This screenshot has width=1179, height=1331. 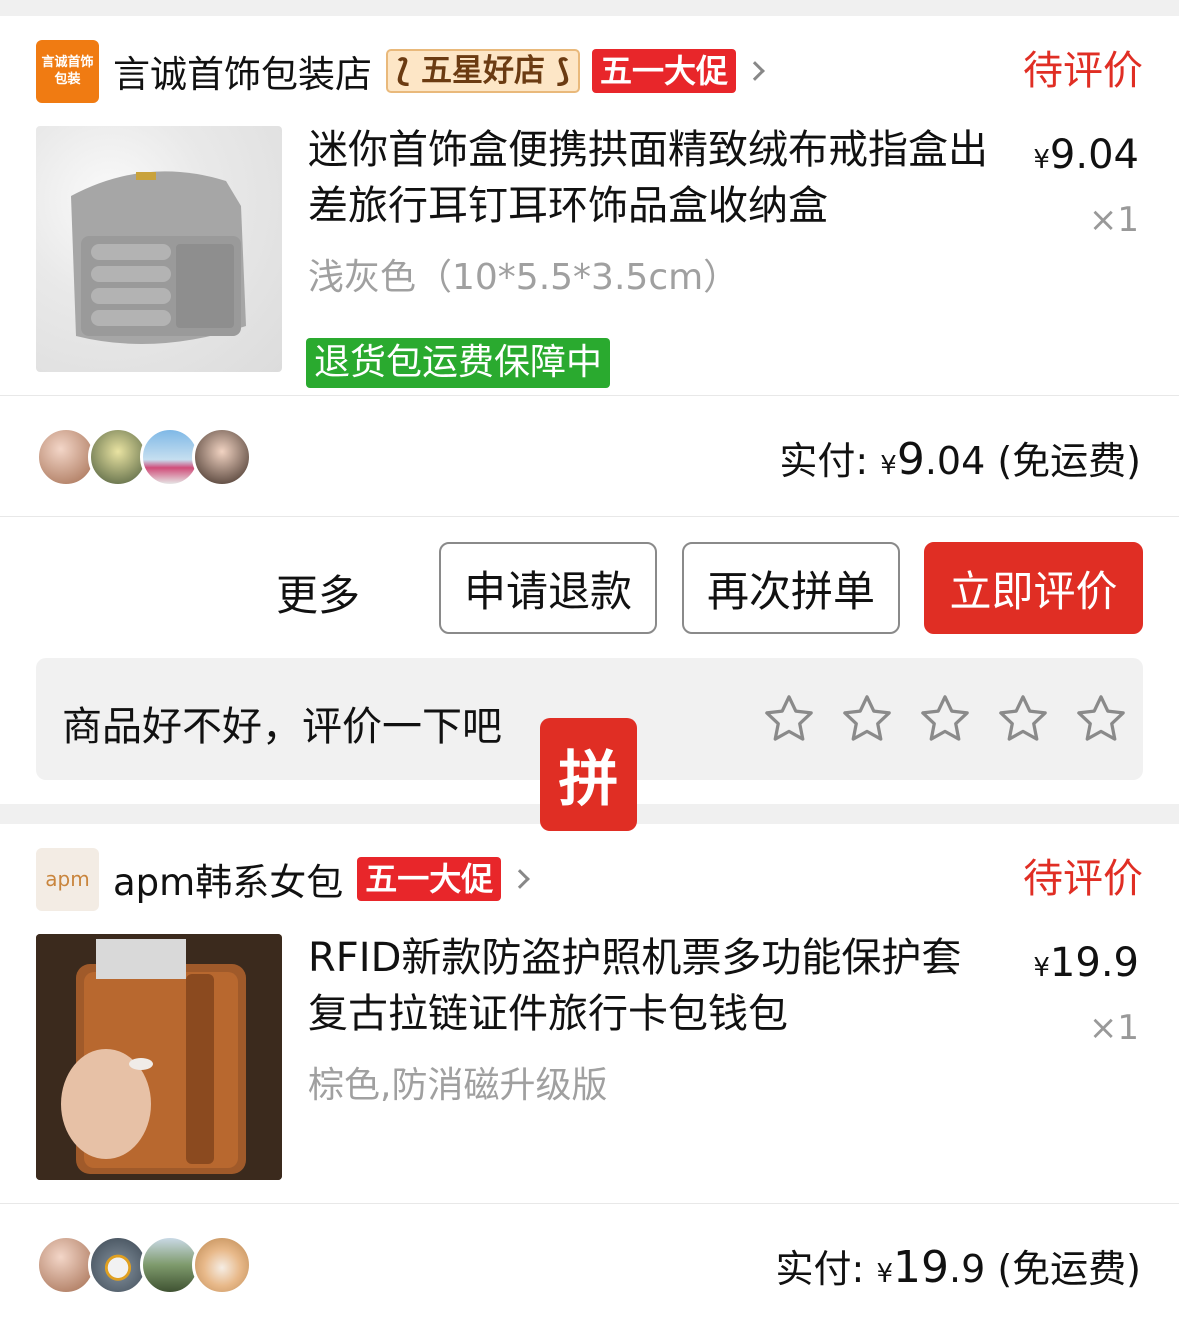 What do you see at coordinates (643, 986) in the screenshot?
I see `product-title: RFID新款防盗护照机票多功能保护套 复古拉链证件旅行卡包钱包` at bounding box center [643, 986].